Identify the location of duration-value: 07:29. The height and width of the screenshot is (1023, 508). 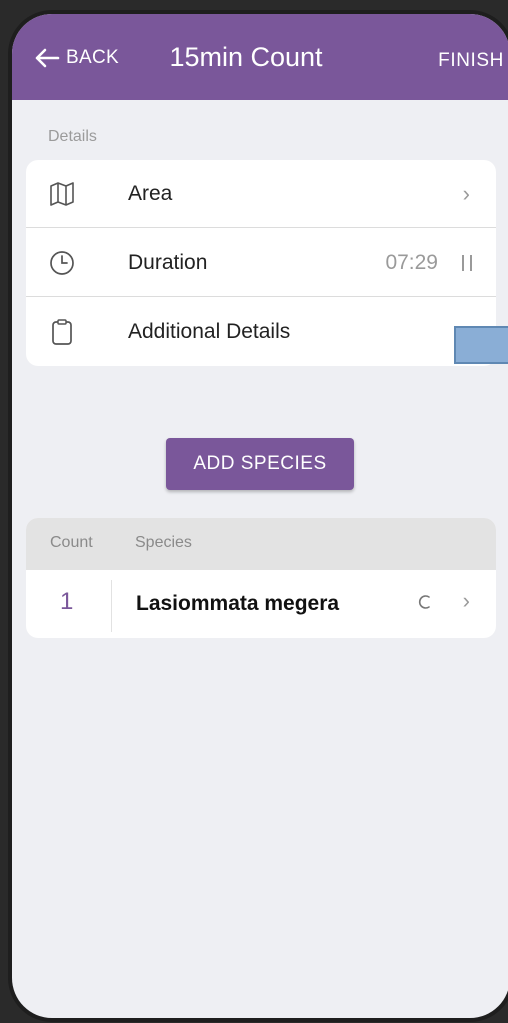
(411, 262).